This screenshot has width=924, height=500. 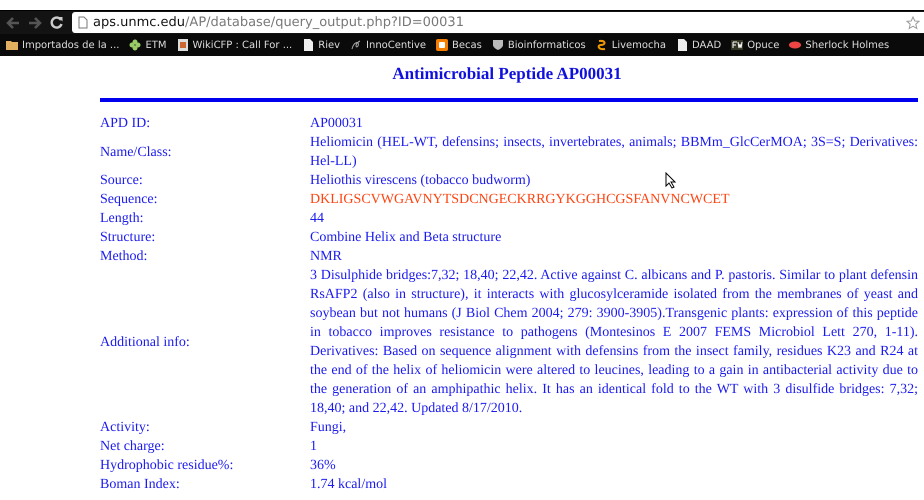 I want to click on field-label: Source:, so click(x=121, y=181).